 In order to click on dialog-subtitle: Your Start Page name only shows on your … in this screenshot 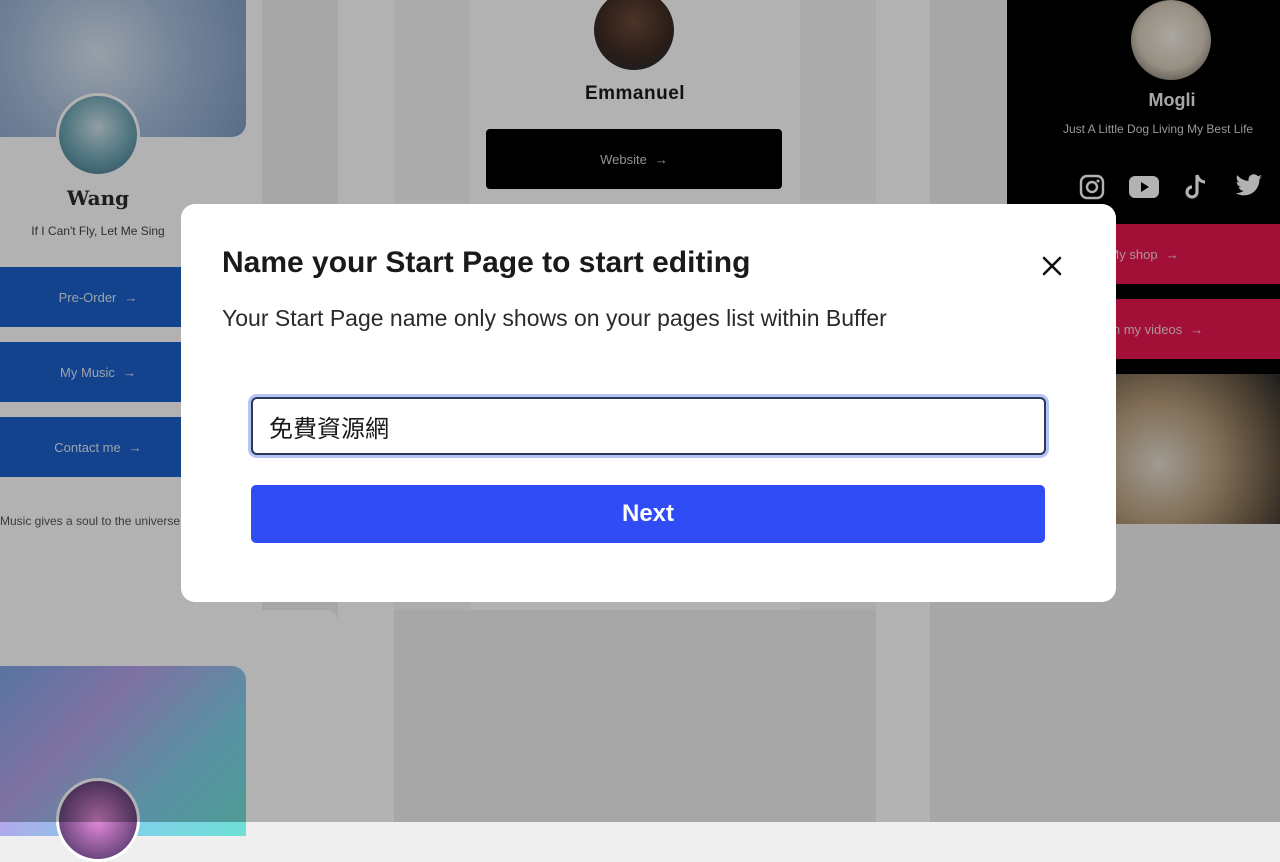, I will do `click(554, 318)`.